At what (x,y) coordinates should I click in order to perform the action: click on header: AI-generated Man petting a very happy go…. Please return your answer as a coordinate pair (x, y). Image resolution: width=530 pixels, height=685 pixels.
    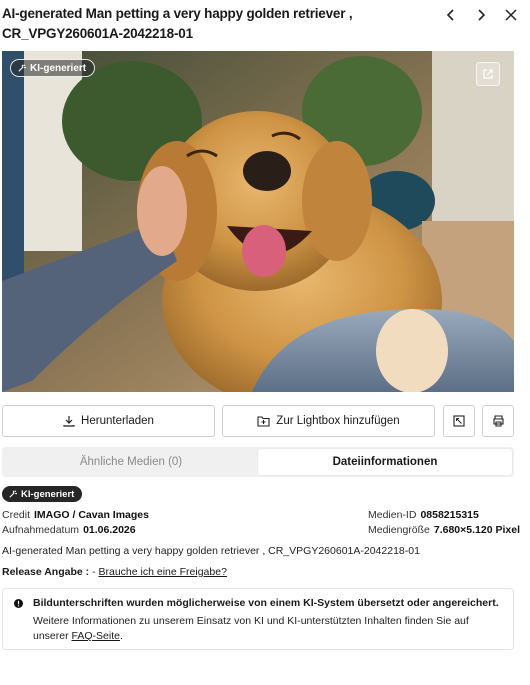
    Looking at the image, I should click on (222, 24).